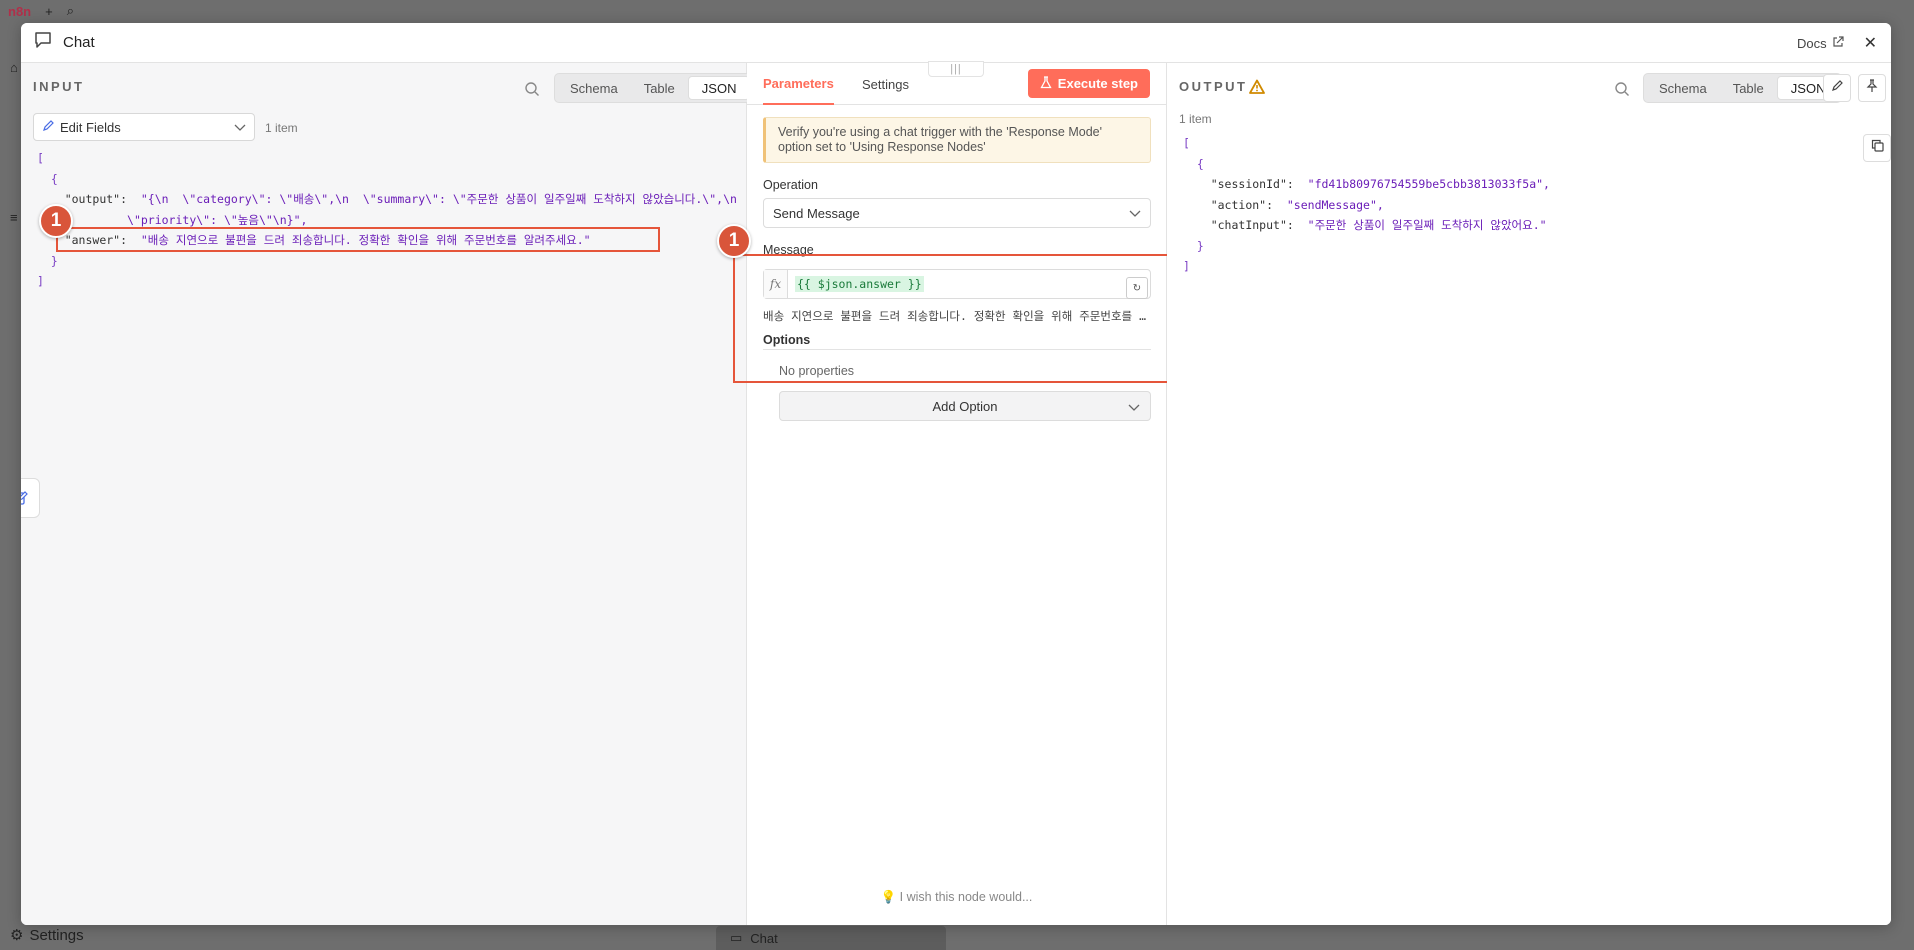 Image resolution: width=1914 pixels, height=950 pixels. I want to click on options-divider, so click(957, 349).